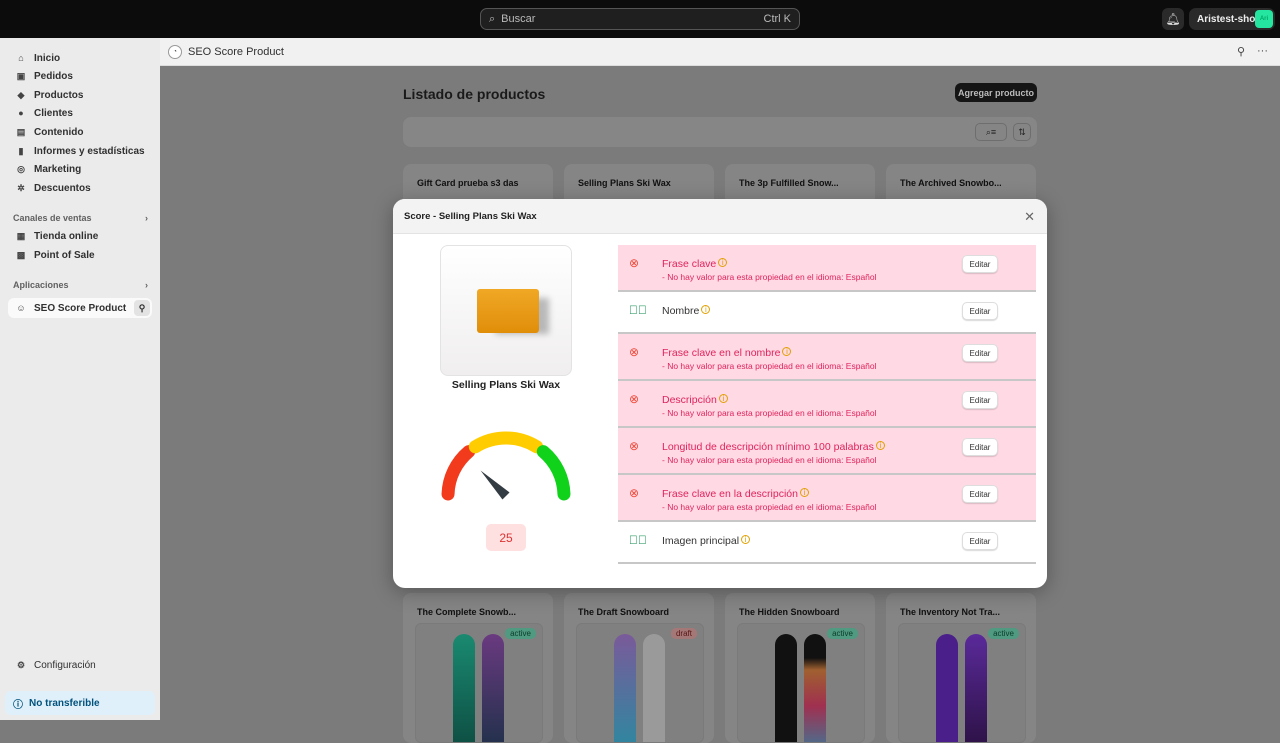  I want to click on sidebar-item-label: Tienda online, so click(66, 236).